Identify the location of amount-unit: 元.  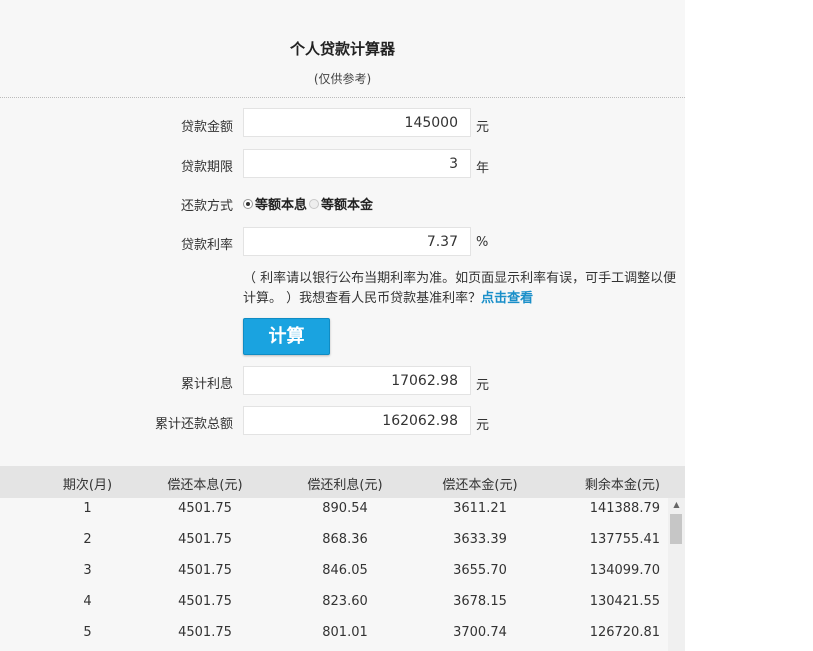
(483, 127).